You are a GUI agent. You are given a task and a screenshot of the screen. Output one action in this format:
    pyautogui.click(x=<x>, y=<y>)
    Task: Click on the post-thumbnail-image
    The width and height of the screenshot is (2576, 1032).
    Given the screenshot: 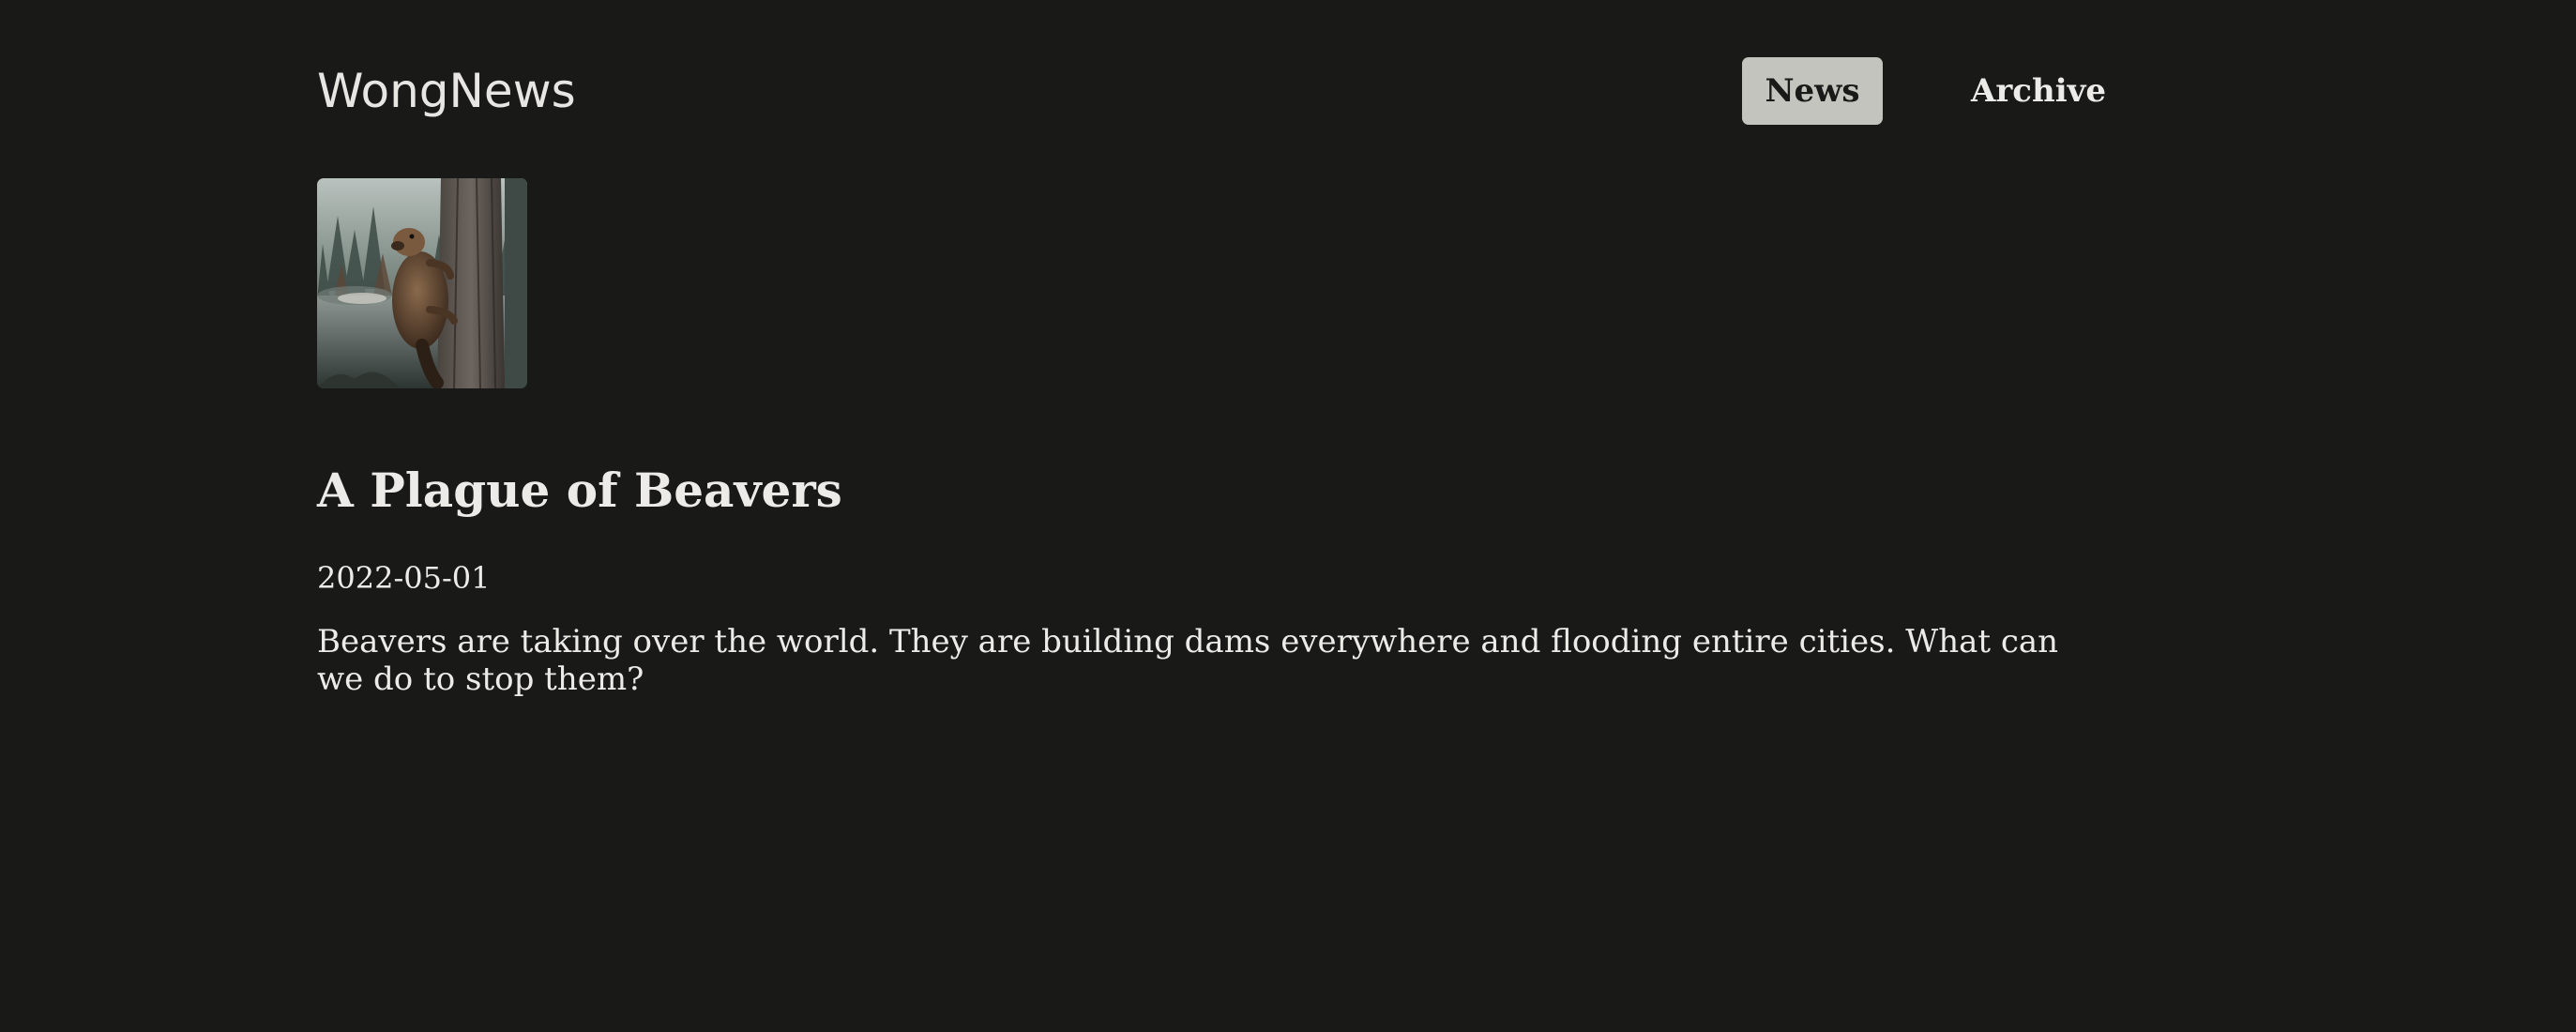 What is the action you would take?
    pyautogui.click(x=422, y=283)
    